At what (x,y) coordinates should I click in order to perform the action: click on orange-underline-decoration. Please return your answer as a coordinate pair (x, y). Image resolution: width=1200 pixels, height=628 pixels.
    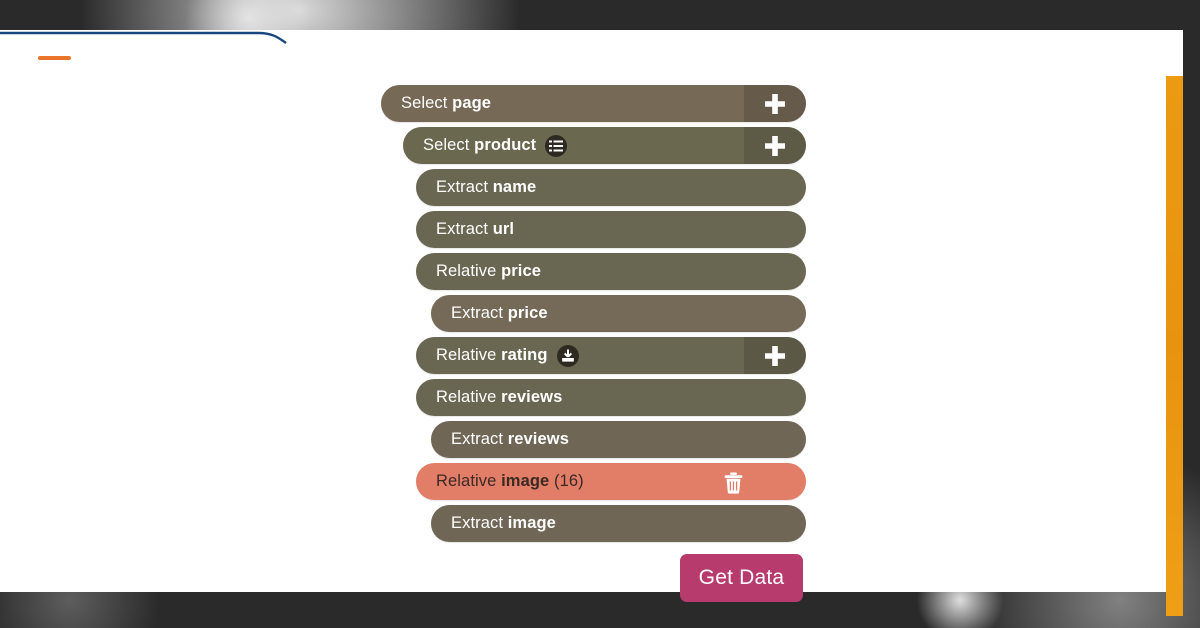
    Looking at the image, I should click on (54, 58).